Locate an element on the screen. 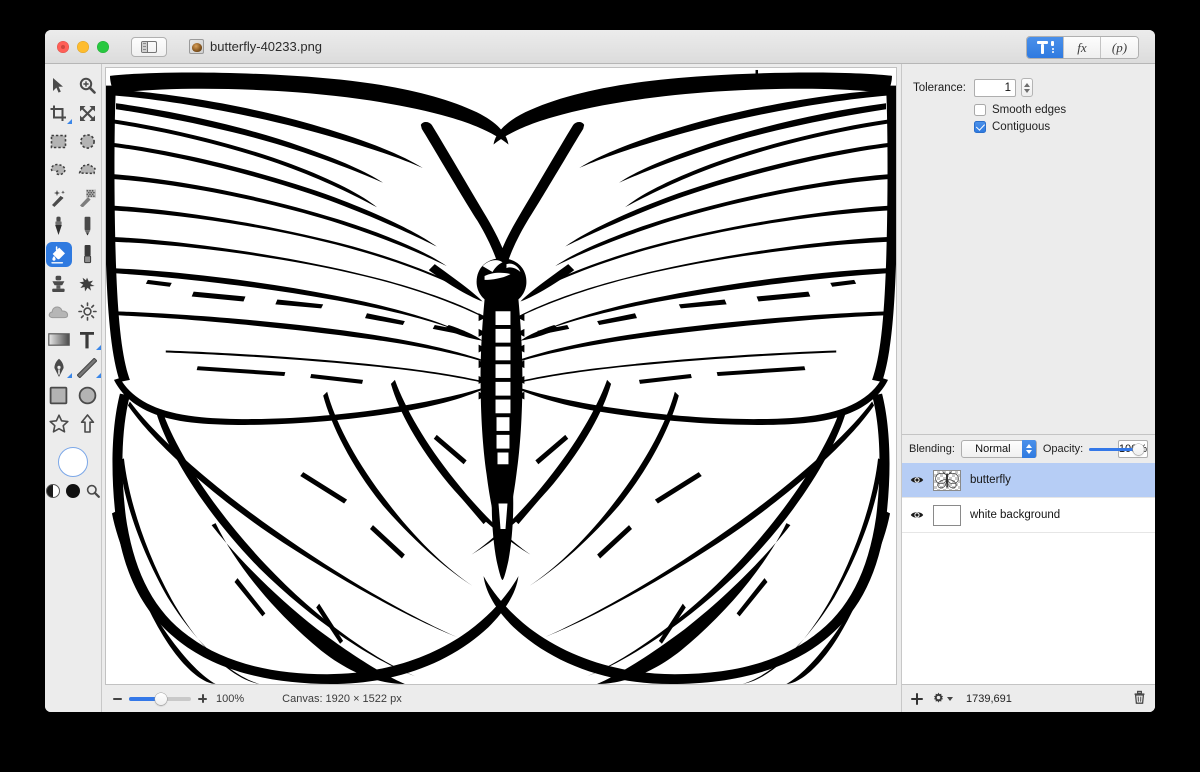 This screenshot has height=772, width=1200. blur-cloud-tool is located at coordinates (59, 311).